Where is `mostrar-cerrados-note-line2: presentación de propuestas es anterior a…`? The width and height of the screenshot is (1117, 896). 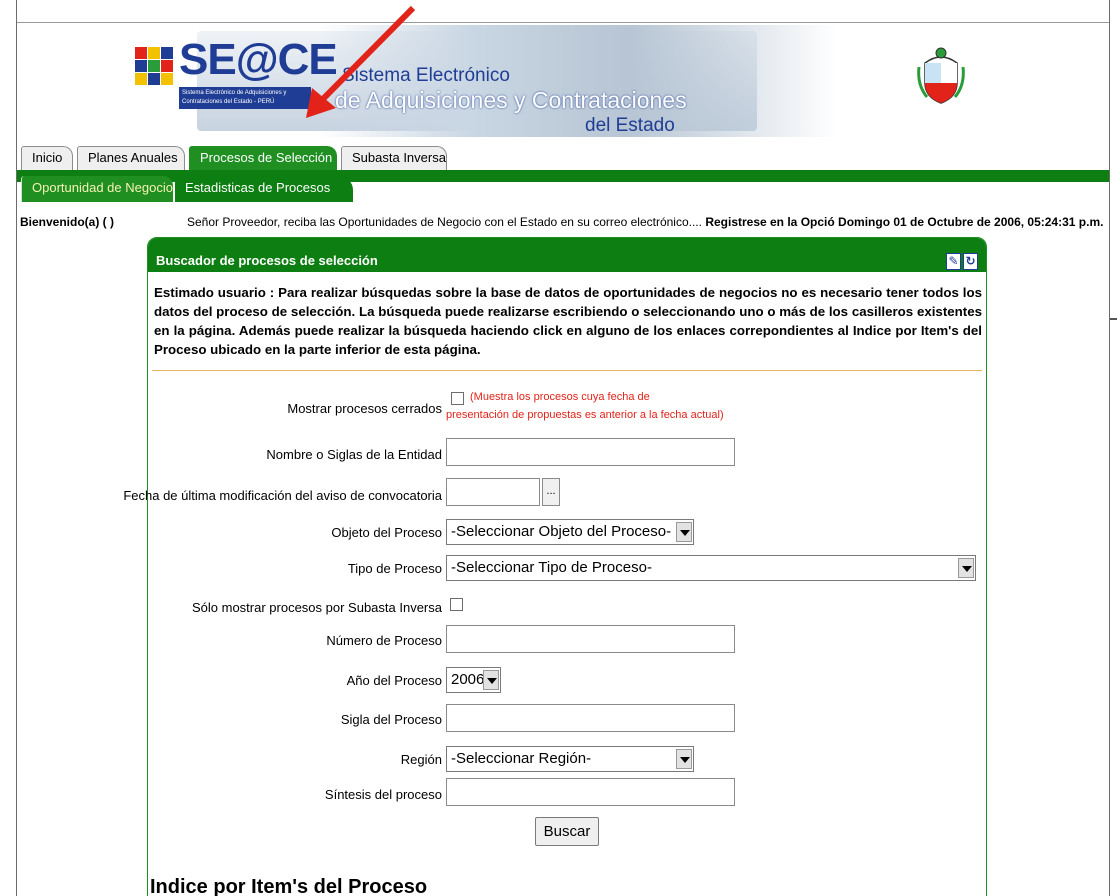
mostrar-cerrados-note-line2: presentación de propuestas es anterior a… is located at coordinates (585, 415).